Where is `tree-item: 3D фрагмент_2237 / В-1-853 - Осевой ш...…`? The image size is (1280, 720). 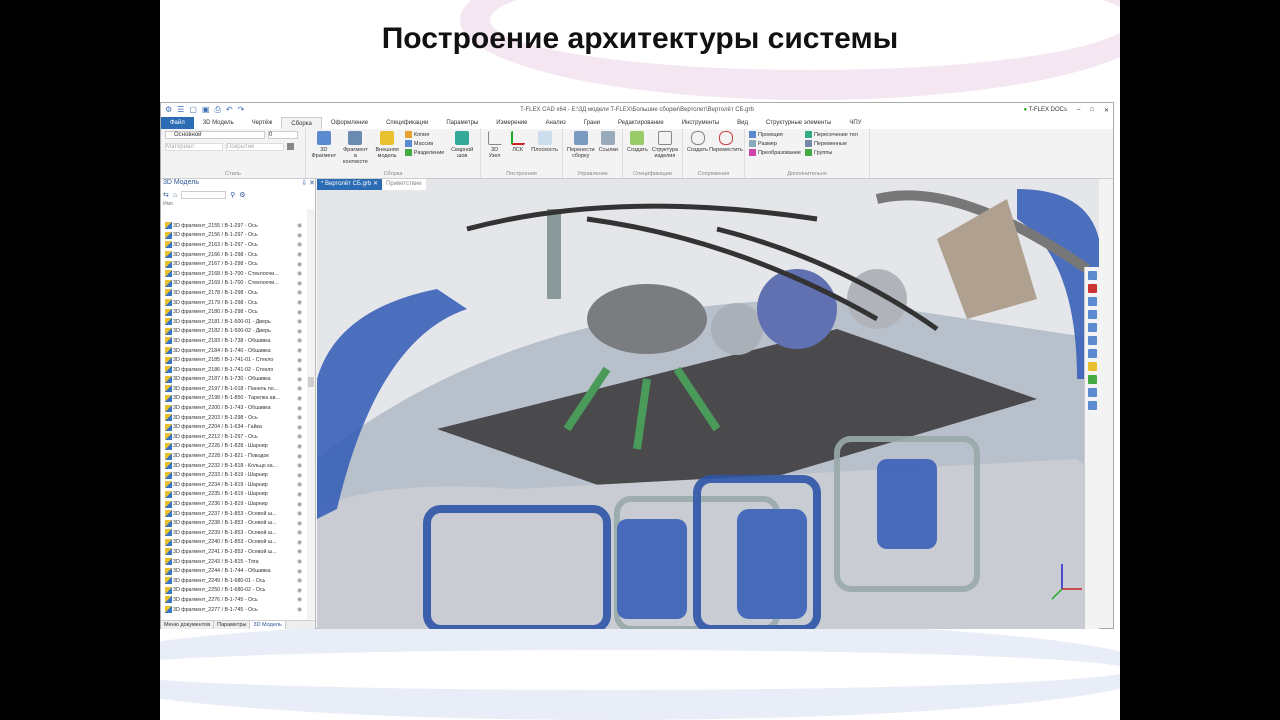
tree-item: 3D фрагмент_2237 / В-1-853 - Осевой ш...… is located at coordinates (234, 514).